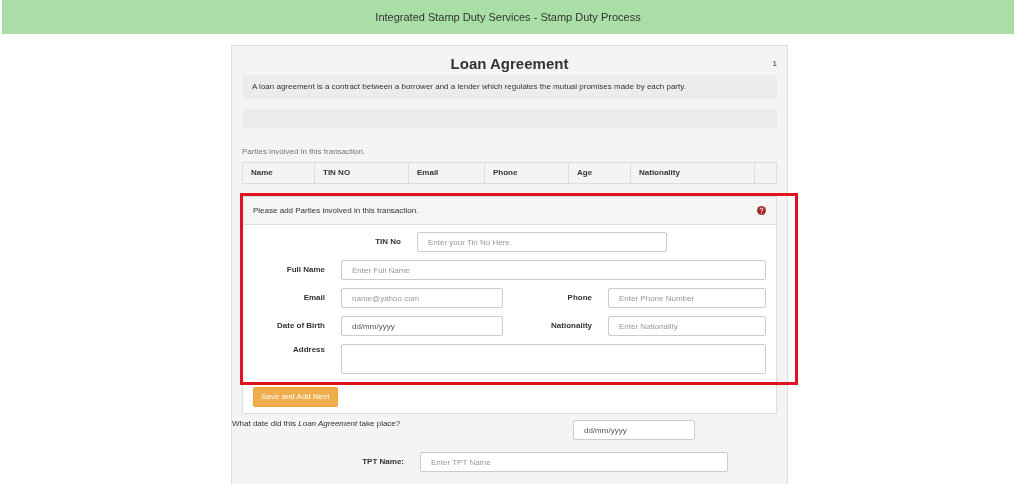 The image size is (1016, 484). What do you see at coordinates (305, 270) in the screenshot?
I see `field-label: Full Name` at bounding box center [305, 270].